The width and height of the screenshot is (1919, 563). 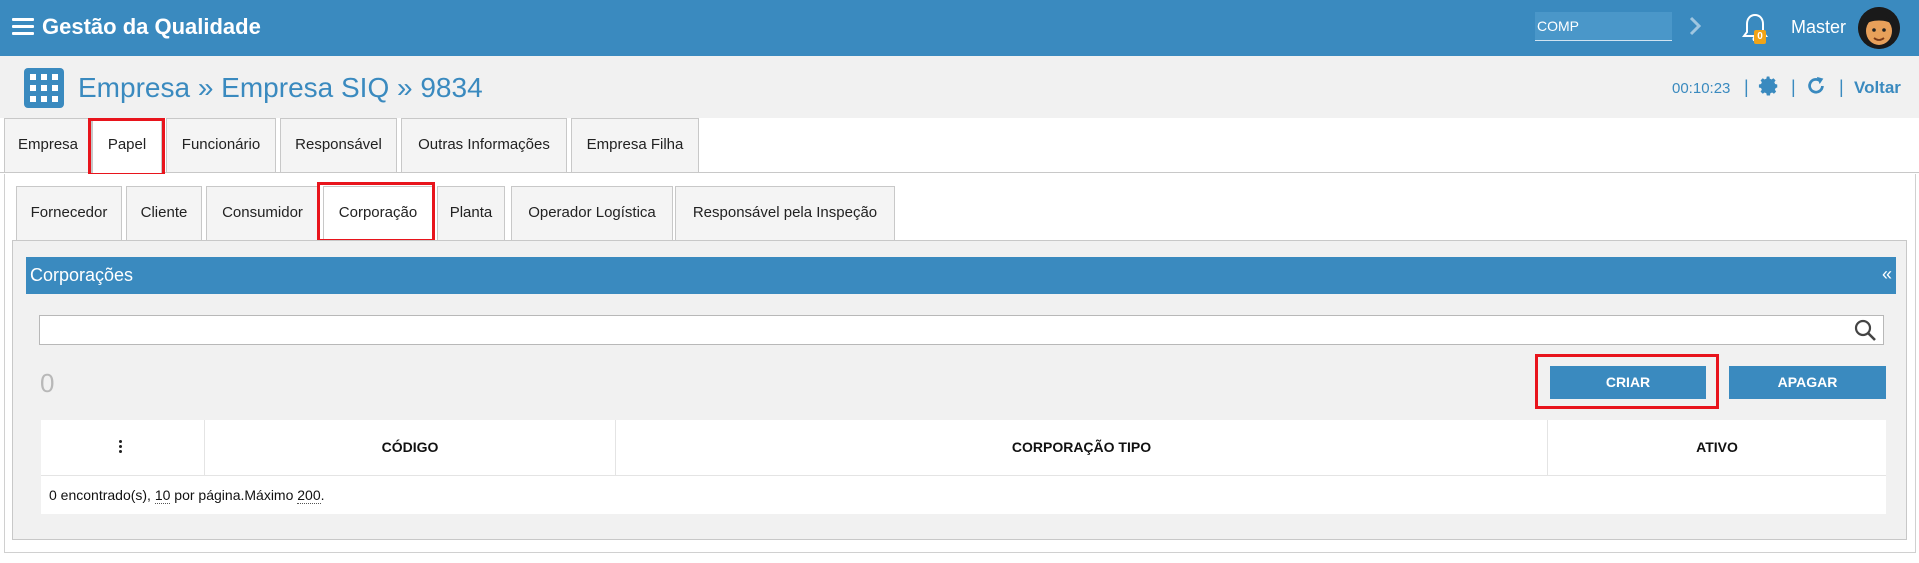 What do you see at coordinates (785, 213) in the screenshot?
I see `tab-responsavel-pela-inspecao: Responsável pela Inspeção` at bounding box center [785, 213].